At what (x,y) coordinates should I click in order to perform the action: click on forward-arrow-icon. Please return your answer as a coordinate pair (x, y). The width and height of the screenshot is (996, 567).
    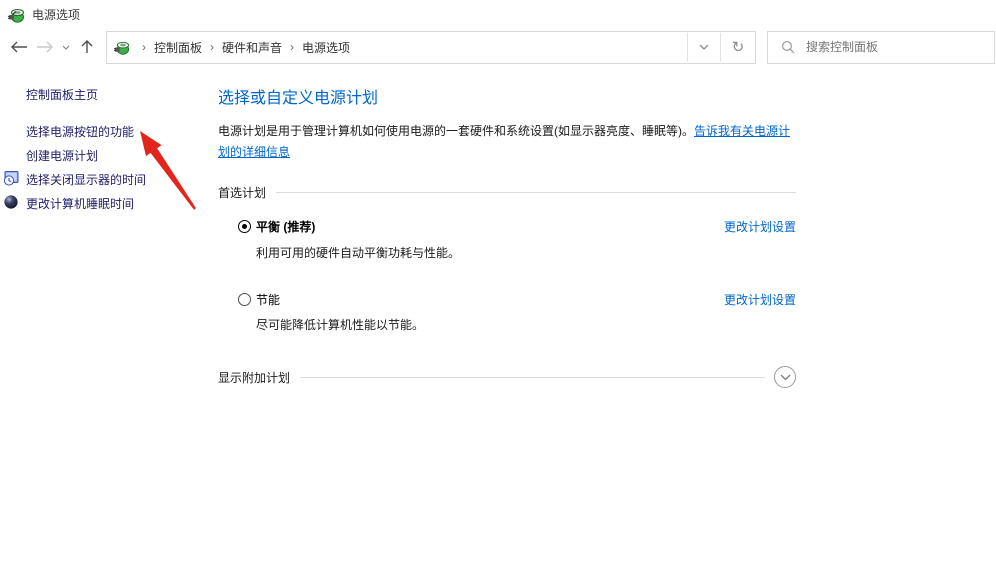
    Looking at the image, I should click on (45, 47).